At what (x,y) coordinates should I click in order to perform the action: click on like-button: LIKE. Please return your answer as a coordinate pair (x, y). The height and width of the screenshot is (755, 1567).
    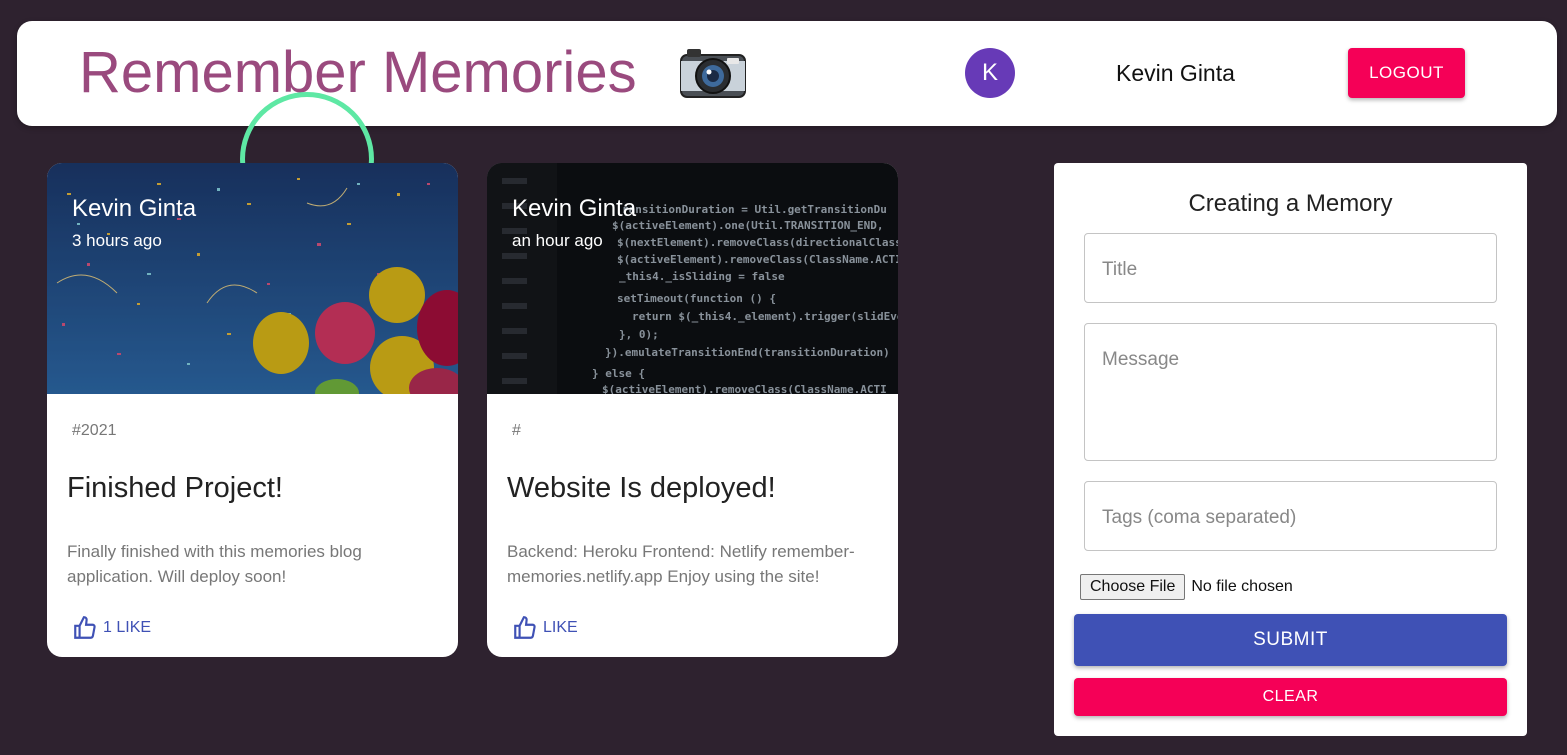
    Looking at the image, I should click on (545, 628).